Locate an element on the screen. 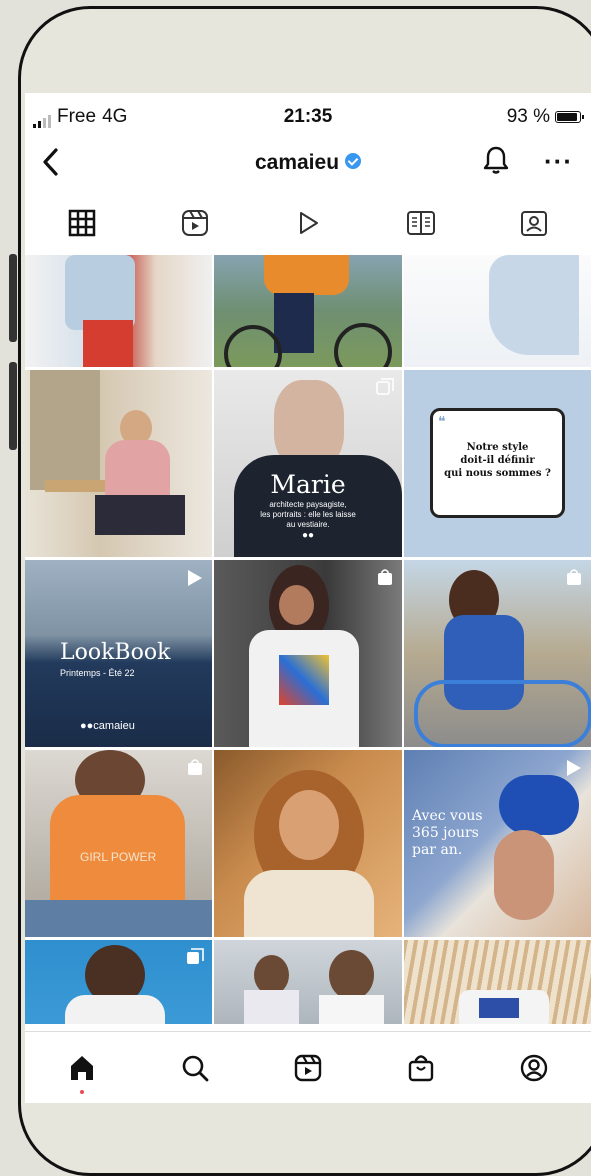  post-title: Marie is located at coordinates (308, 484).